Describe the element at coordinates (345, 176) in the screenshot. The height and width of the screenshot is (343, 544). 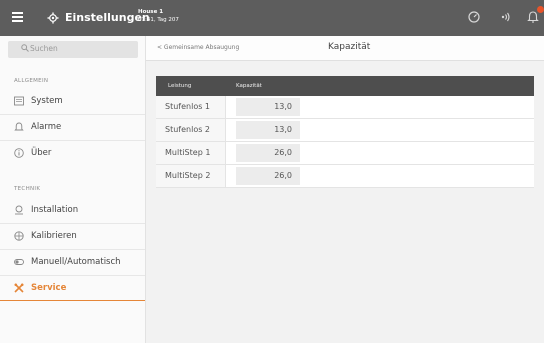
I see `table-row: MultiStep 2 26,0` at that location.